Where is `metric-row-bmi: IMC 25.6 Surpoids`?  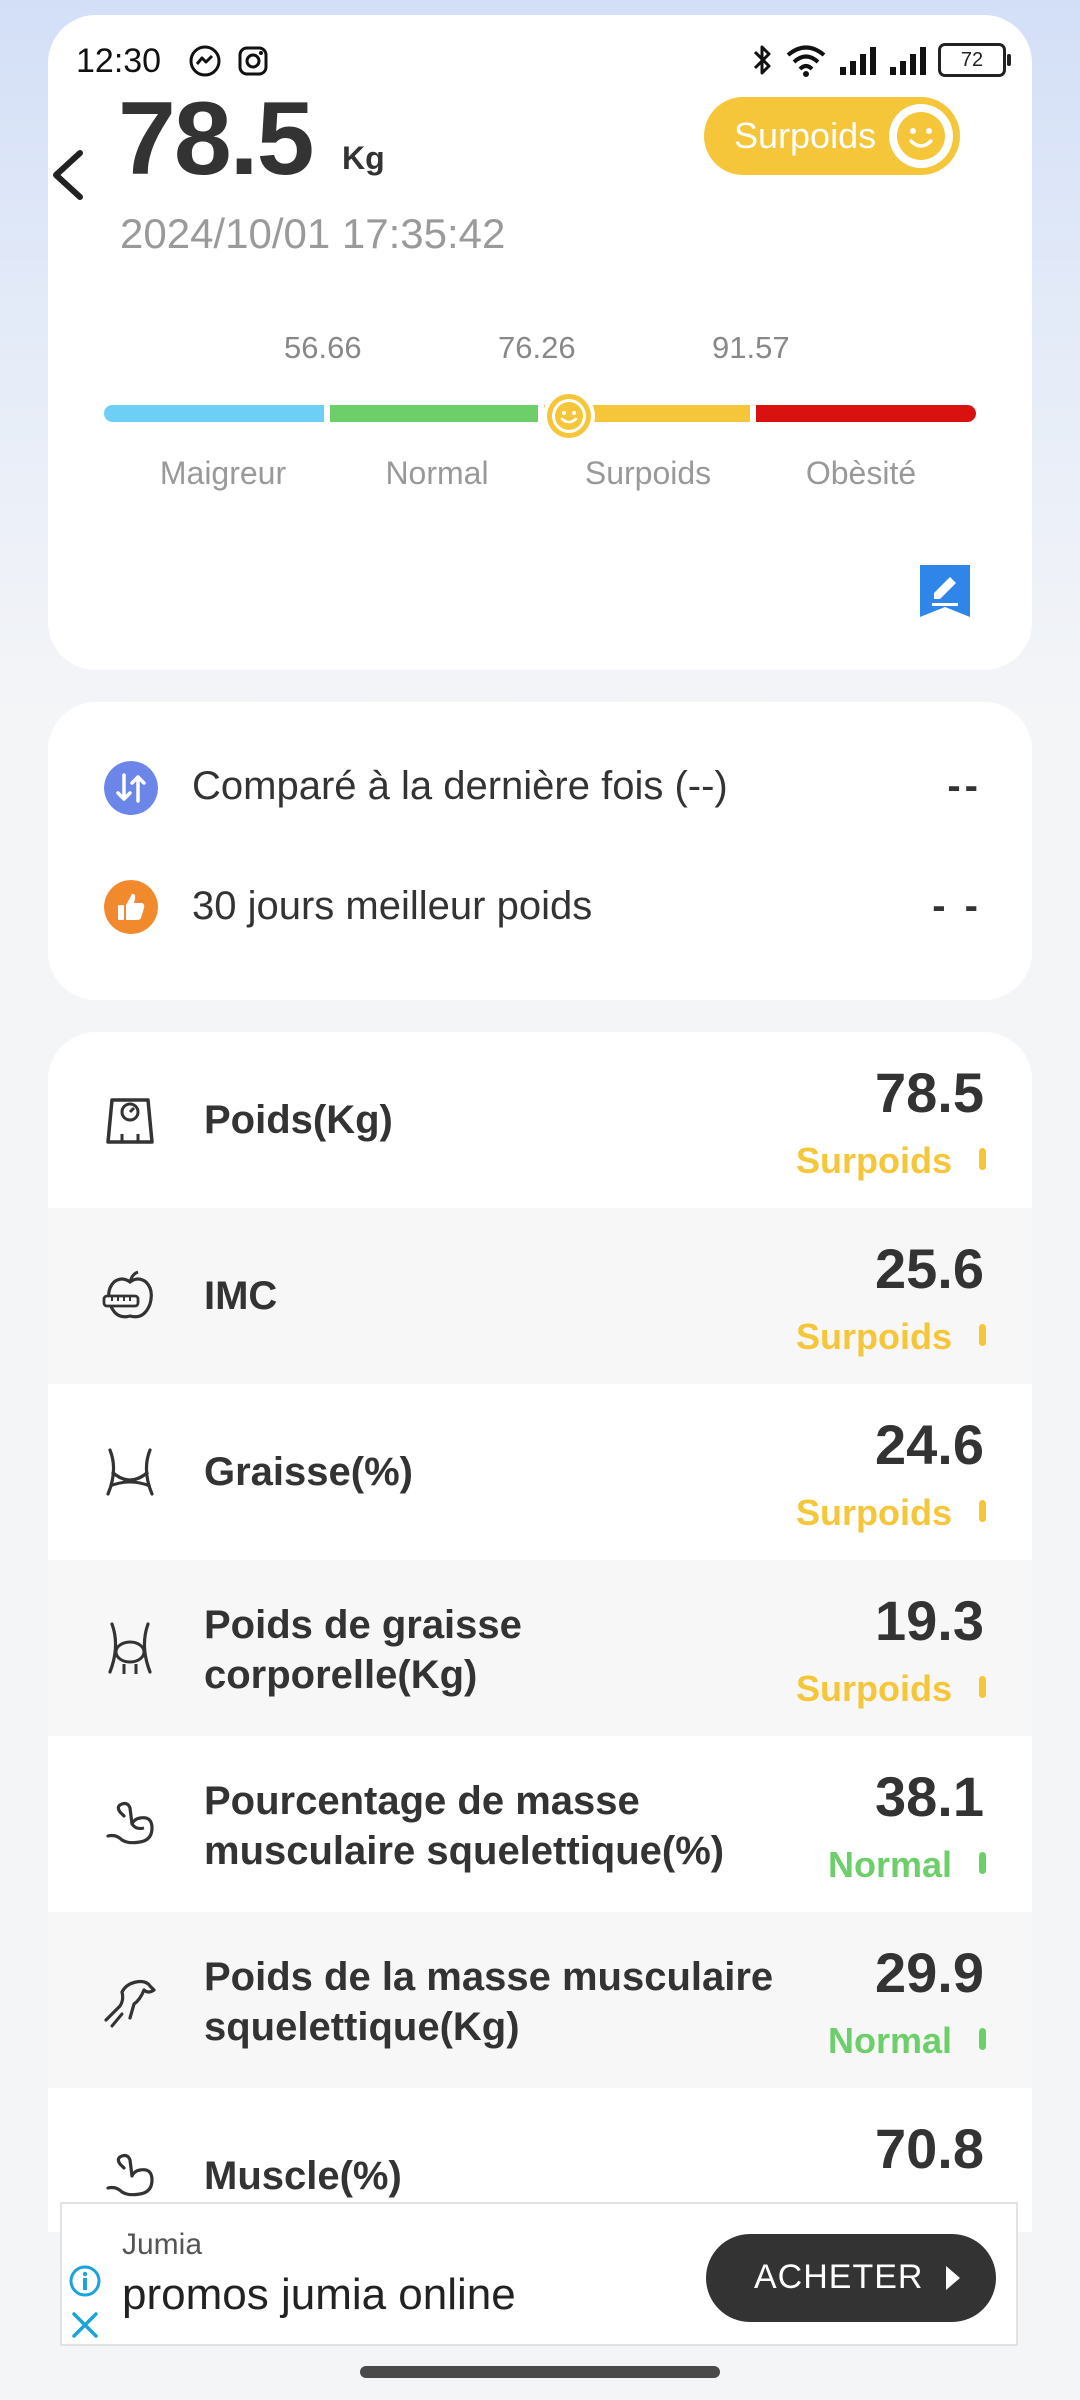
metric-row-bmi: IMC 25.6 Surpoids is located at coordinates (540, 1296).